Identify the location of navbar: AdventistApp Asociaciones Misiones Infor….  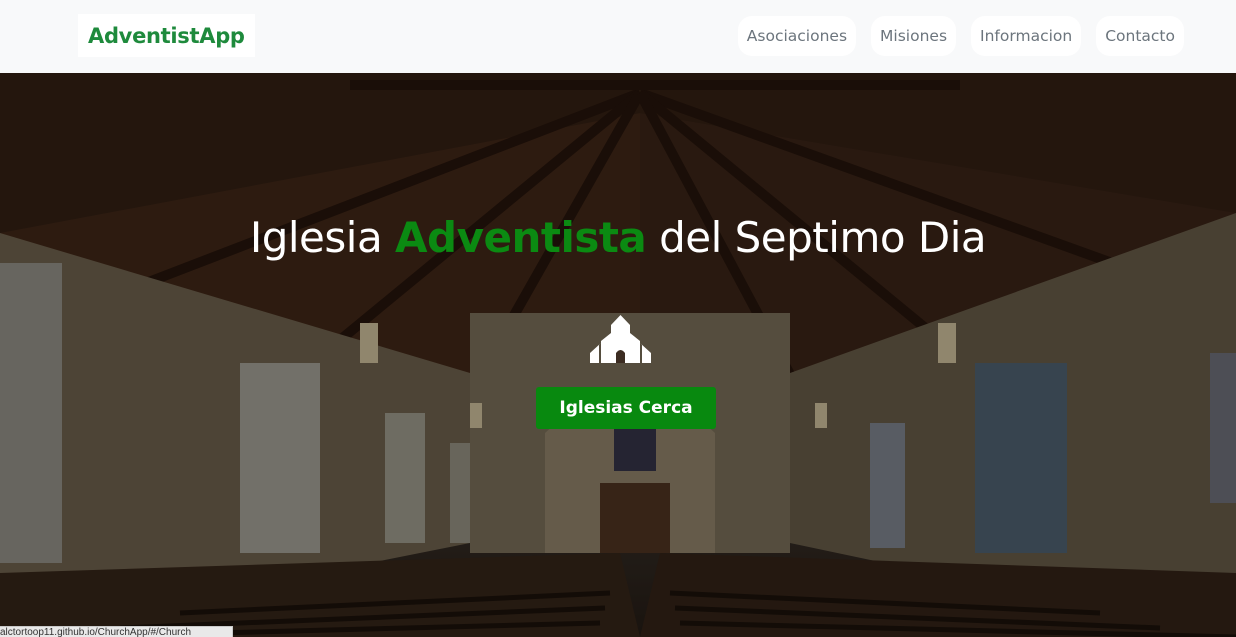
(618, 36).